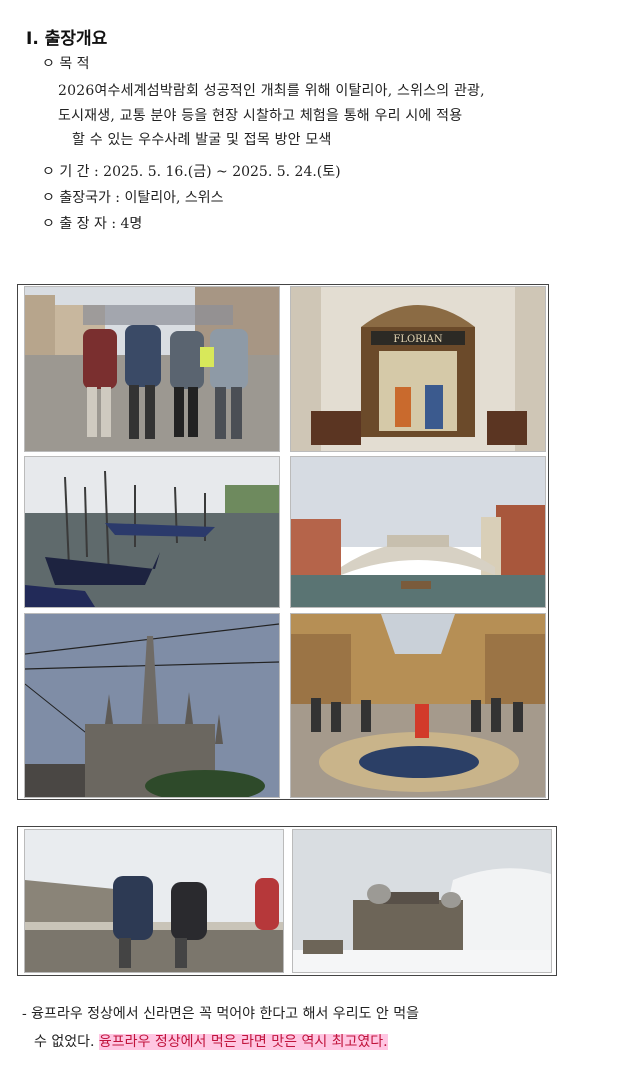  What do you see at coordinates (131, 224) in the screenshot?
I see `members-value: 4명` at bounding box center [131, 224].